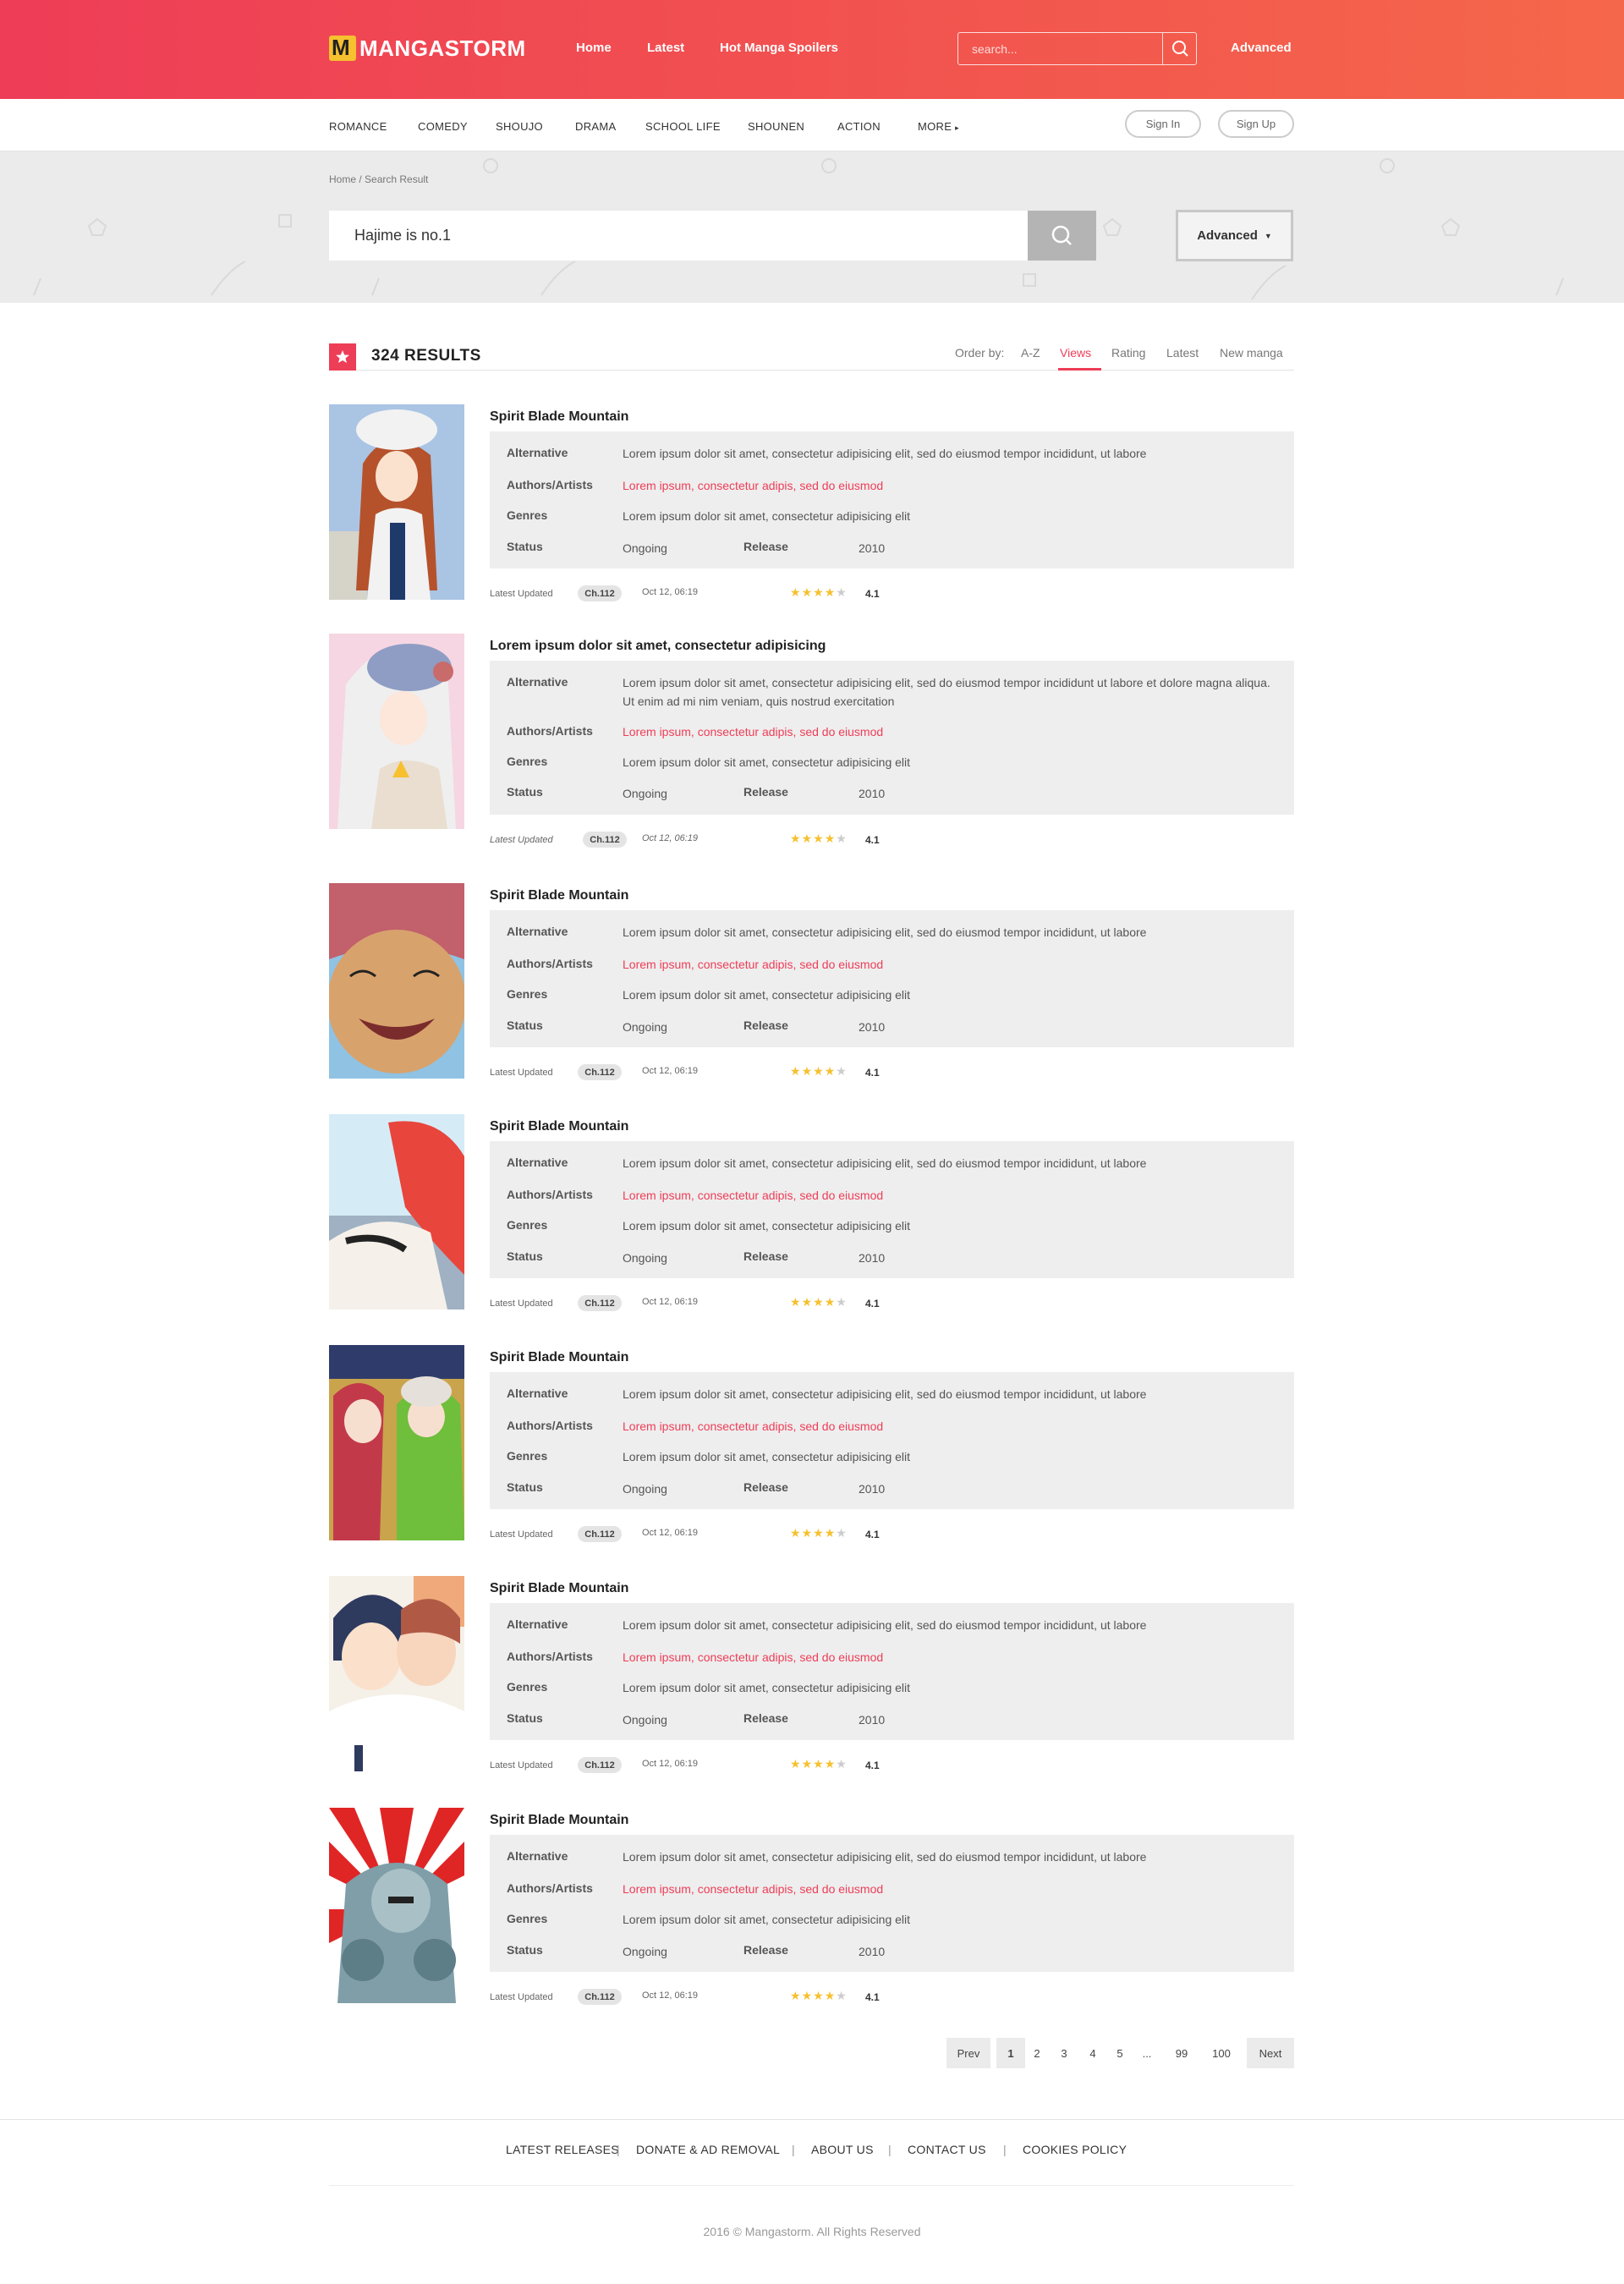 Image resolution: width=1624 pixels, height=2284 pixels. I want to click on search-icon, so click(1180, 49).